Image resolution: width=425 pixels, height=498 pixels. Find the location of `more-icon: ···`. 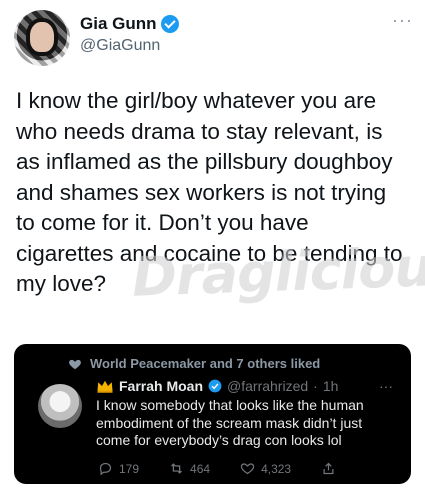

more-icon: ··· is located at coordinates (402, 20).